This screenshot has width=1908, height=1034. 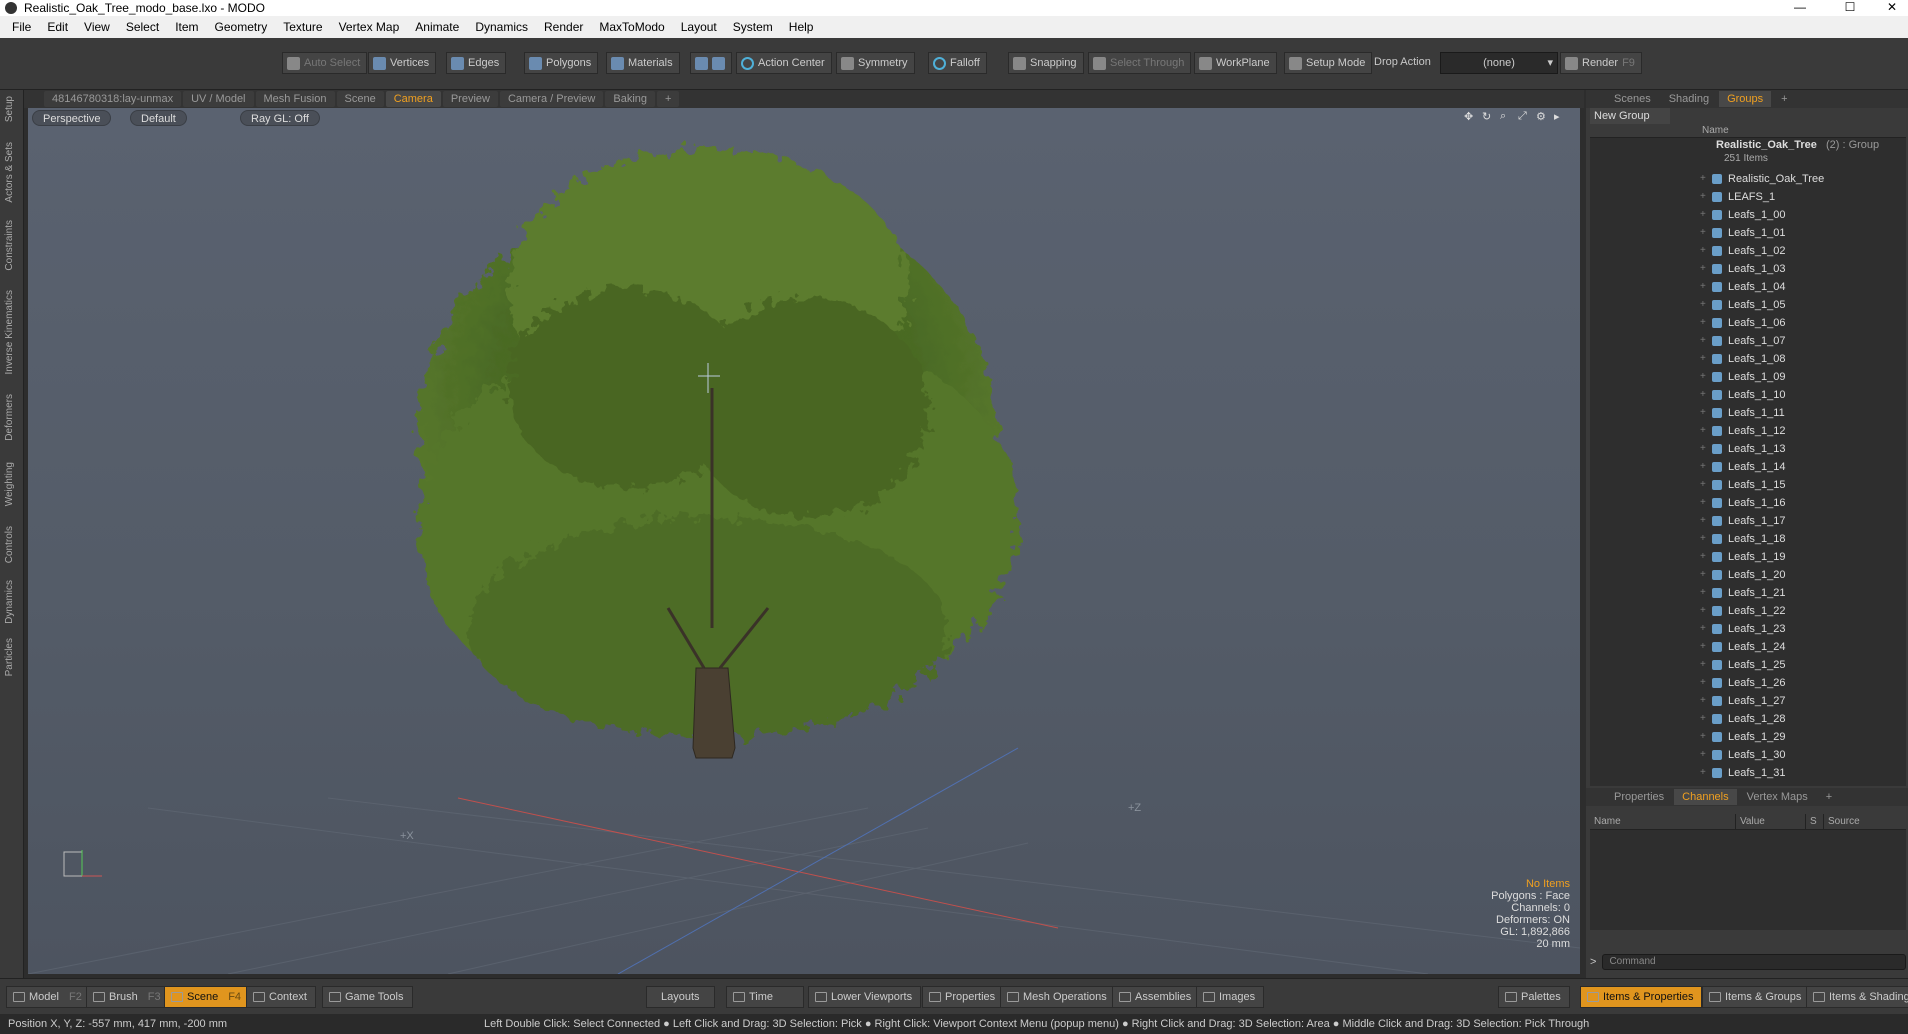 What do you see at coordinates (963, 997) in the screenshot?
I see `properties-button: Properties` at bounding box center [963, 997].